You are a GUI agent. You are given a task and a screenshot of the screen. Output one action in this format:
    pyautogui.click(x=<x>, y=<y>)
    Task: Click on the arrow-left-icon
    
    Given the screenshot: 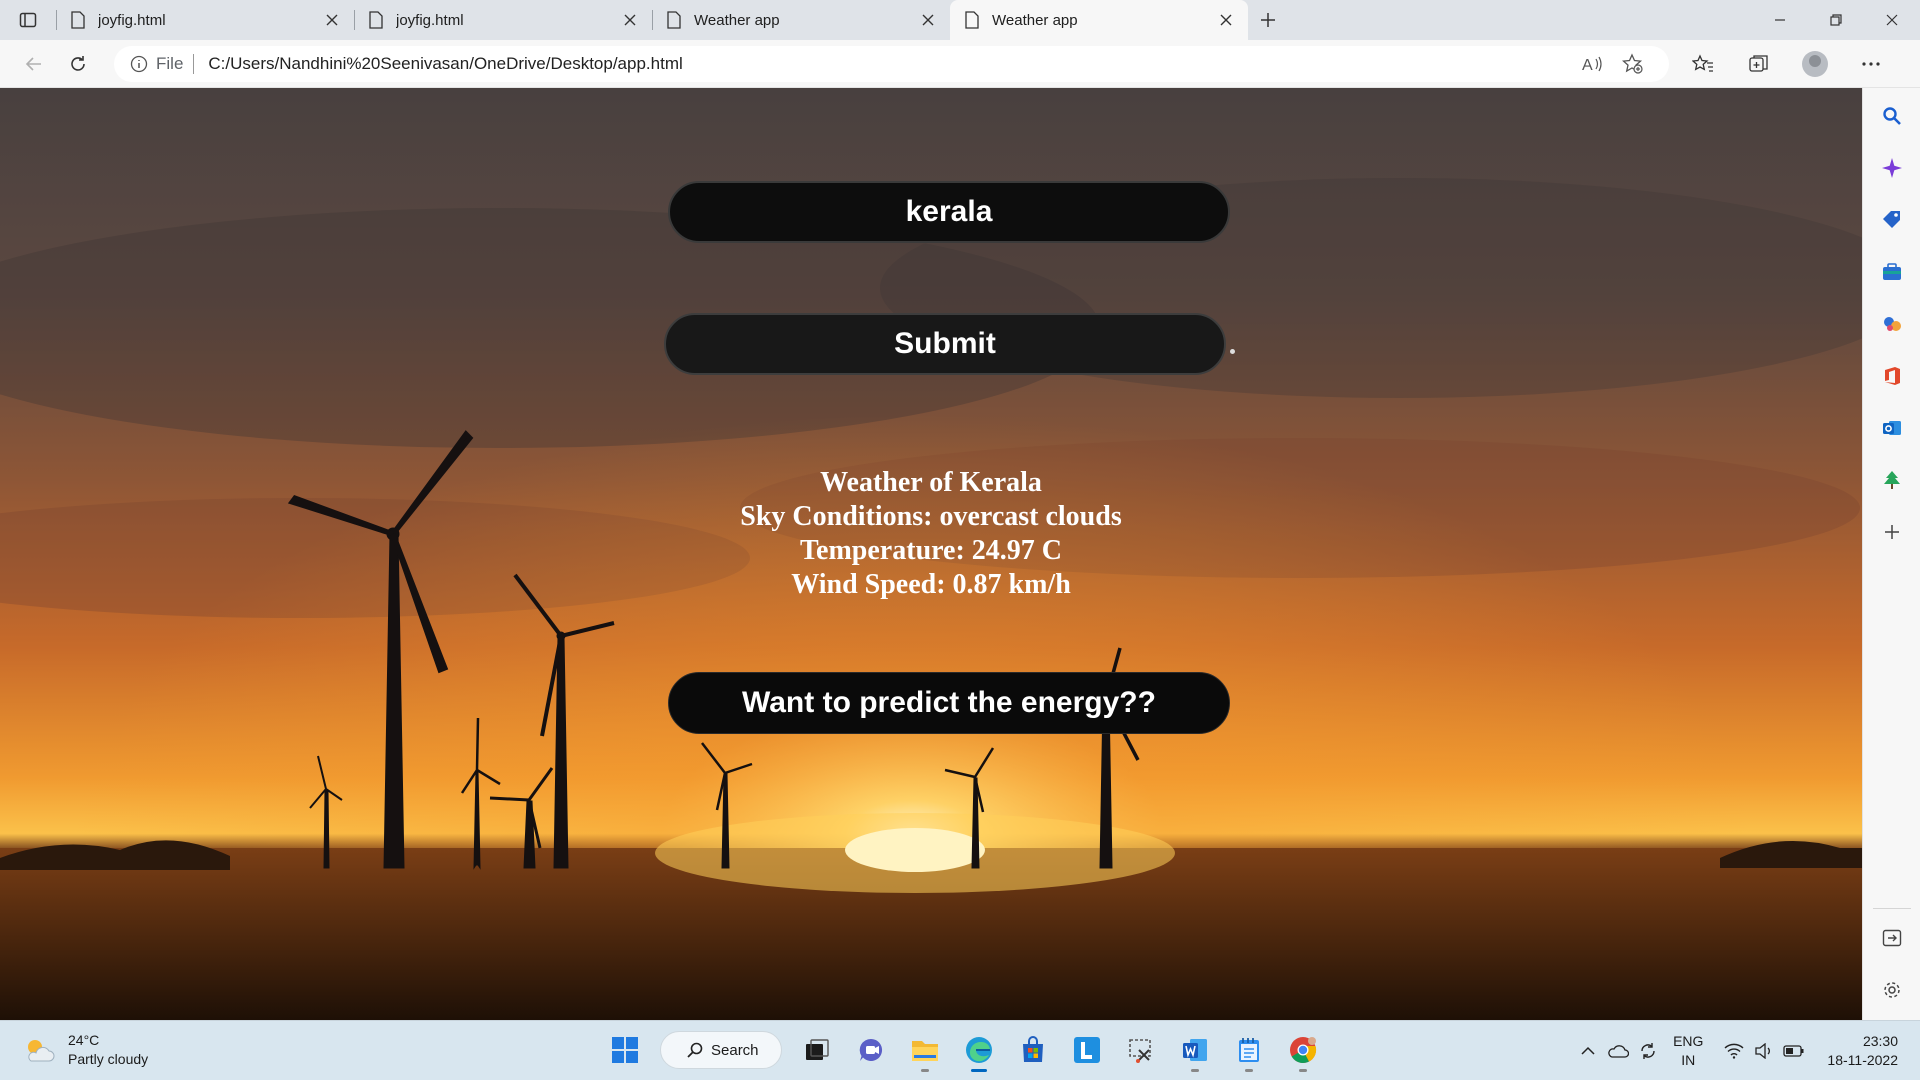 What is the action you would take?
    pyautogui.click(x=33, y=63)
    